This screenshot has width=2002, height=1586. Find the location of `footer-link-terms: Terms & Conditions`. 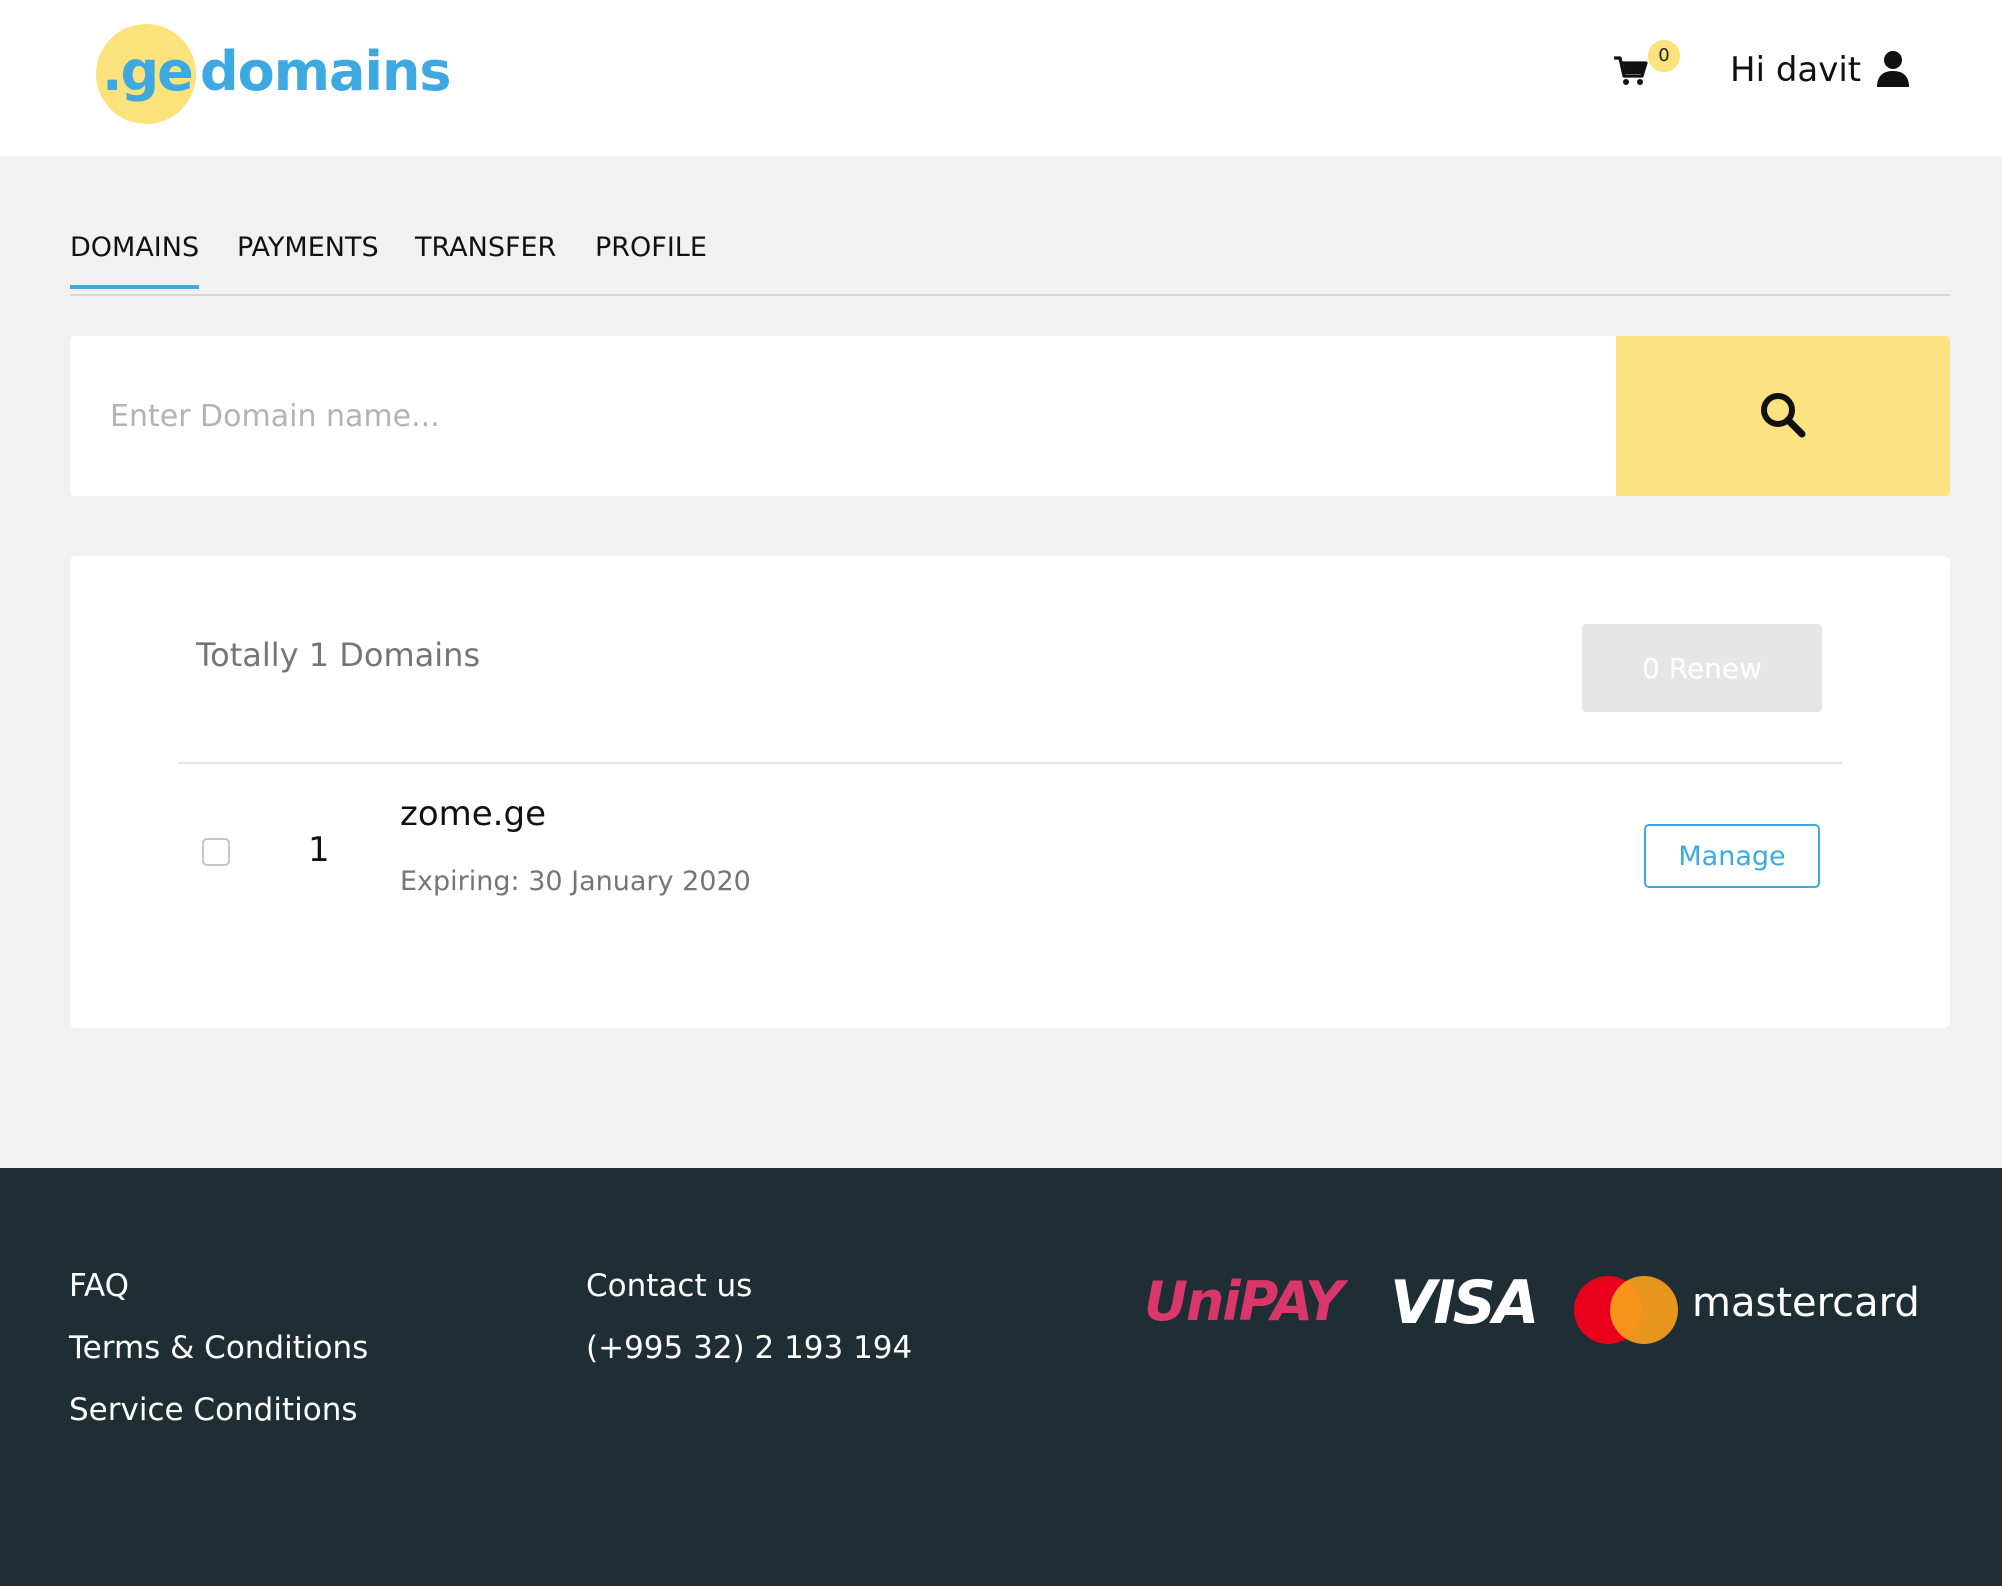

footer-link-terms: Terms & Conditions is located at coordinates (218, 1348).